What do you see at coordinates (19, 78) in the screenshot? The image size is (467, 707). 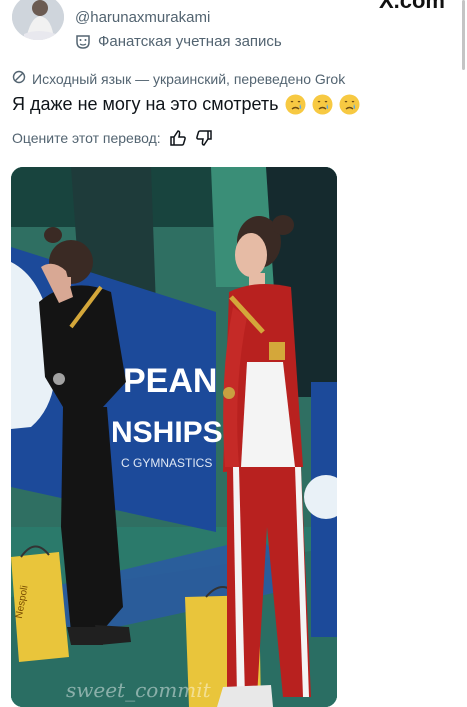 I see `translate-icon` at bounding box center [19, 78].